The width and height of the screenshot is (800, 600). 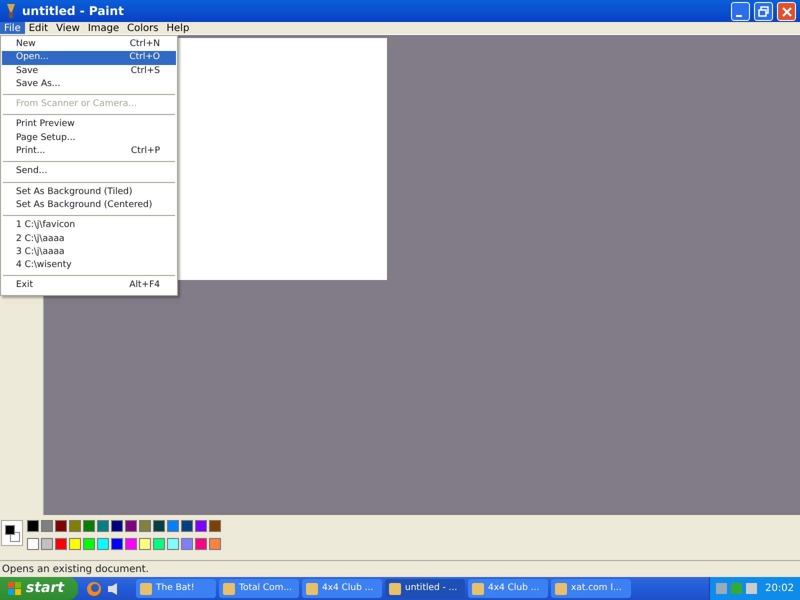 What do you see at coordinates (12, 533) in the screenshot?
I see `color-selector` at bounding box center [12, 533].